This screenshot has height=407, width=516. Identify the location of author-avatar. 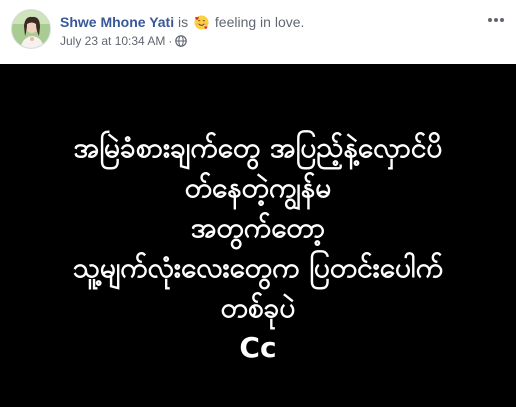
(31, 29).